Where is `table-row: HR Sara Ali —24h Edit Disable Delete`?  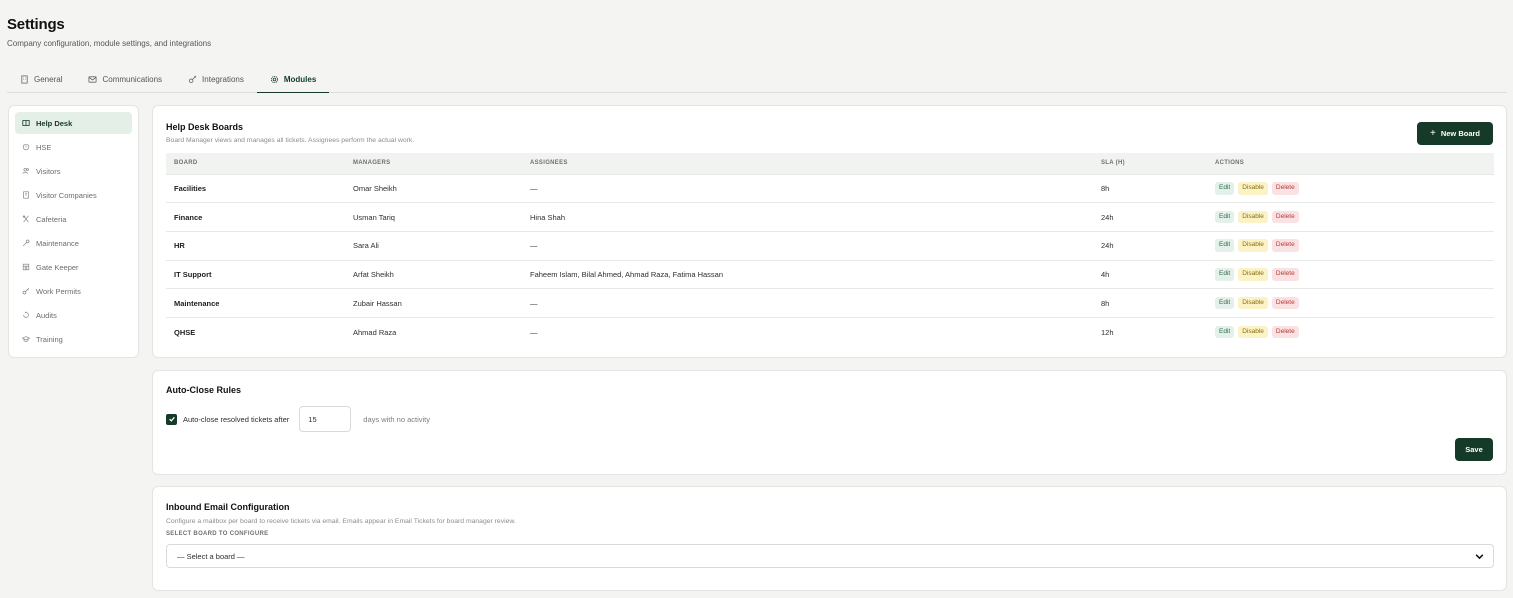
table-row: HR Sara Ali —24h Edit Disable Delete is located at coordinates (830, 245).